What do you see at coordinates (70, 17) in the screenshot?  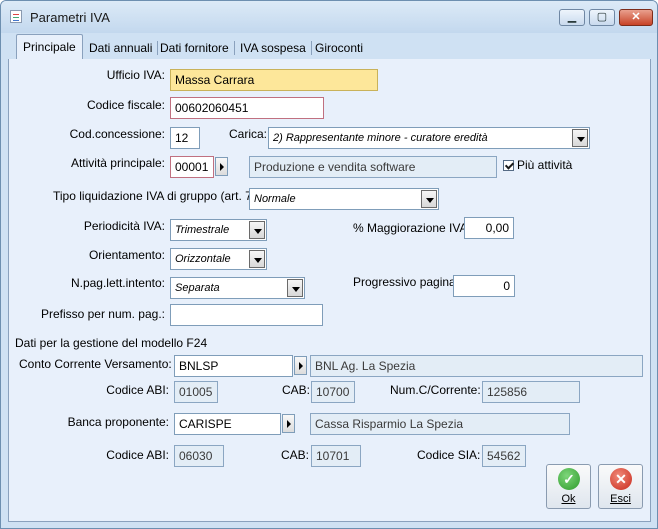 I see `window-title: Parametri IVA` at bounding box center [70, 17].